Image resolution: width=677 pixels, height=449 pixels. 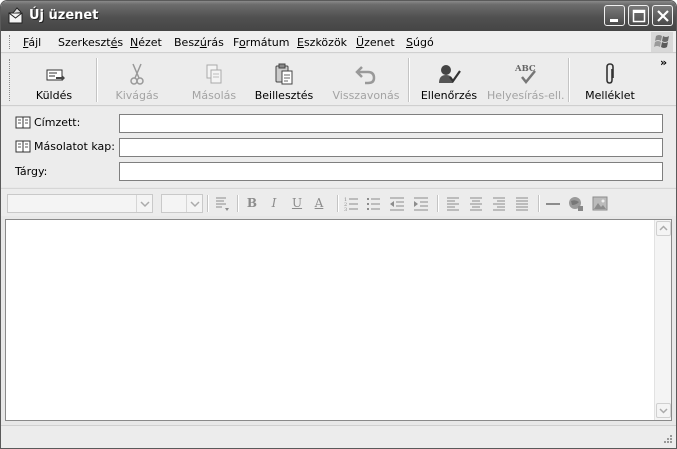 I want to click on justify-icon, so click(x=522, y=204).